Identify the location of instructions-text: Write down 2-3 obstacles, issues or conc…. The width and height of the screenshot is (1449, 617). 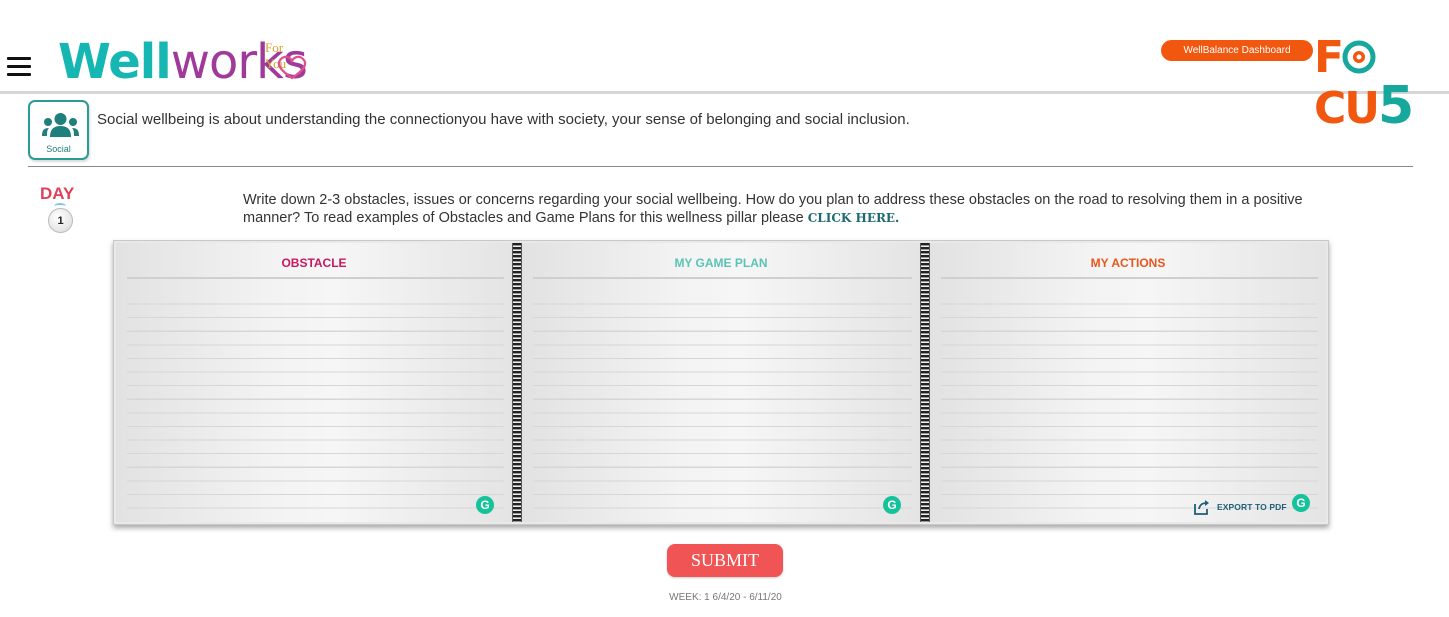
(773, 209).